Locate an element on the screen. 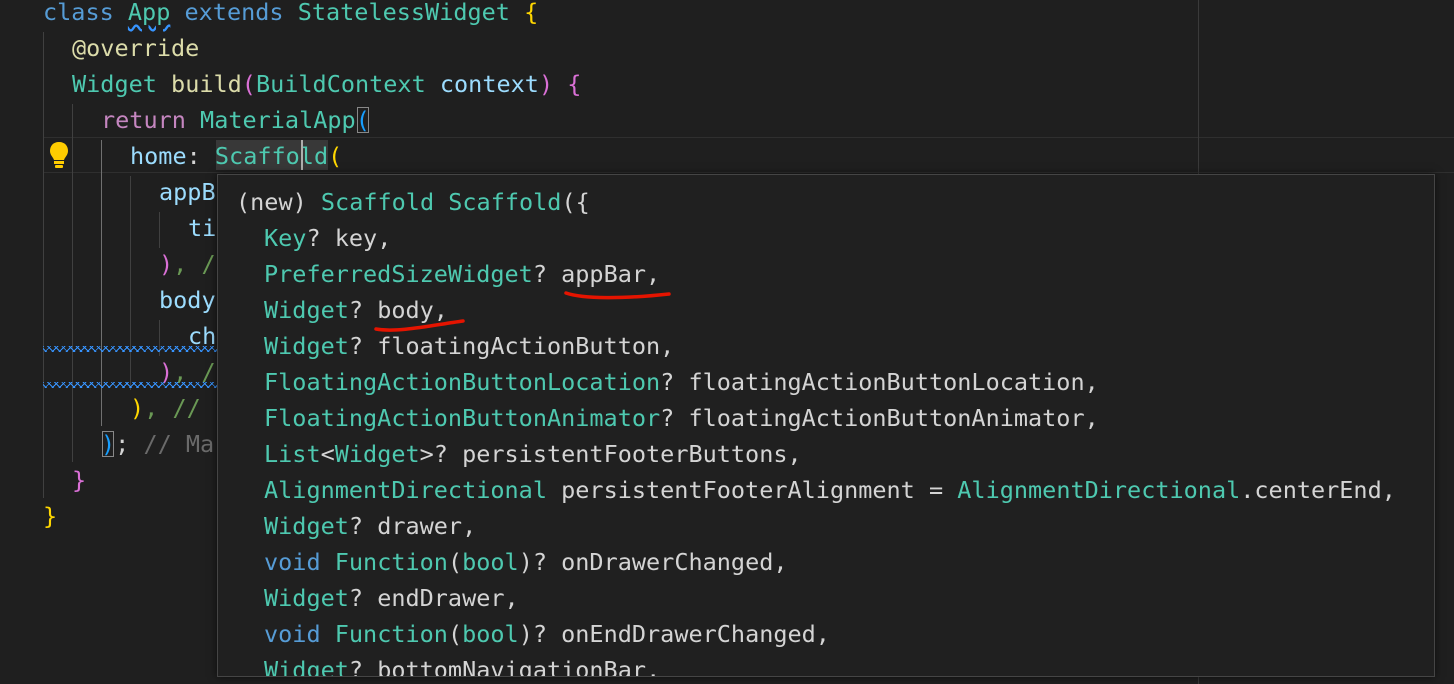 This screenshot has height=684, width=1454. code-line-6: appB is located at coordinates (187, 192).